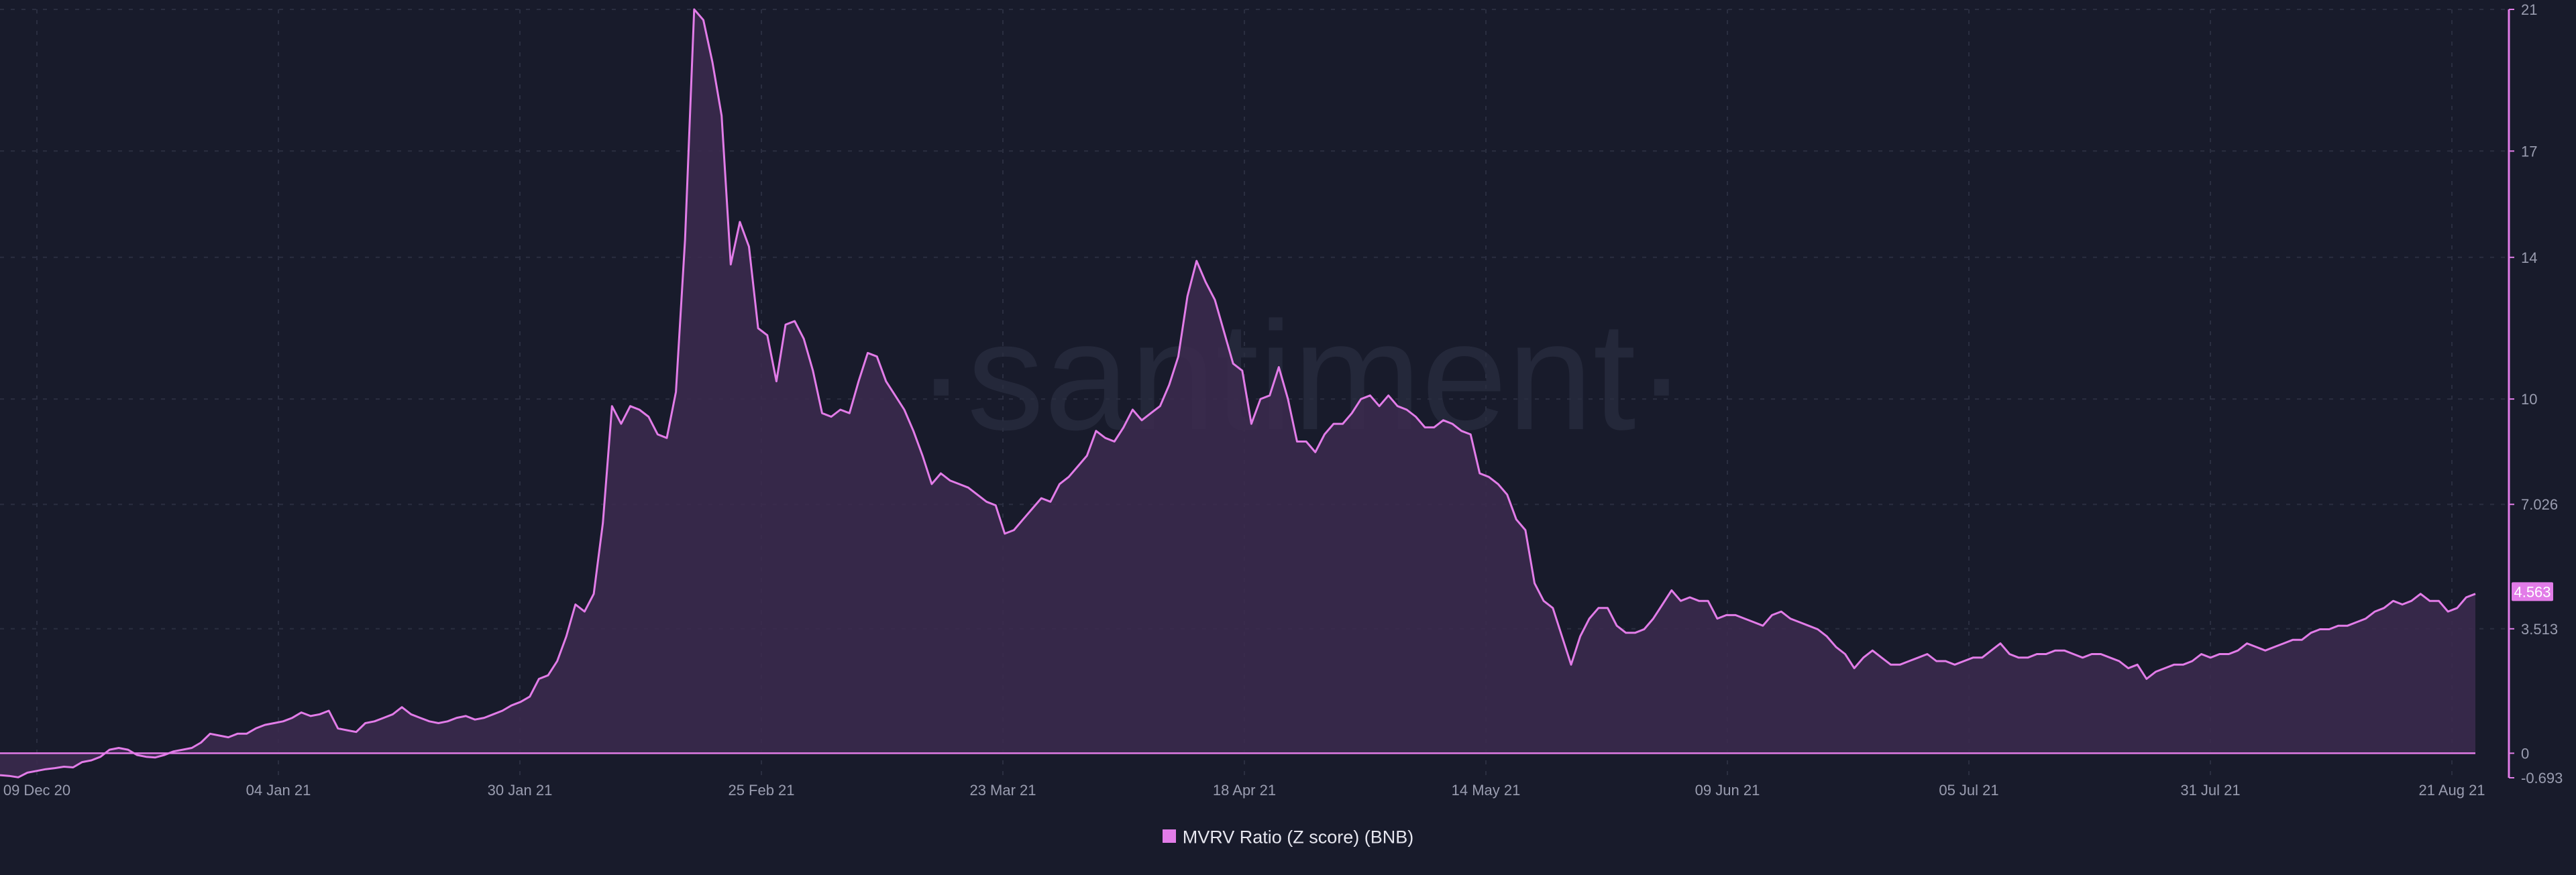 The width and height of the screenshot is (2576, 875). Describe the element at coordinates (1301, 376) in the screenshot. I see `santiment-watermark: ·santiment·` at that location.